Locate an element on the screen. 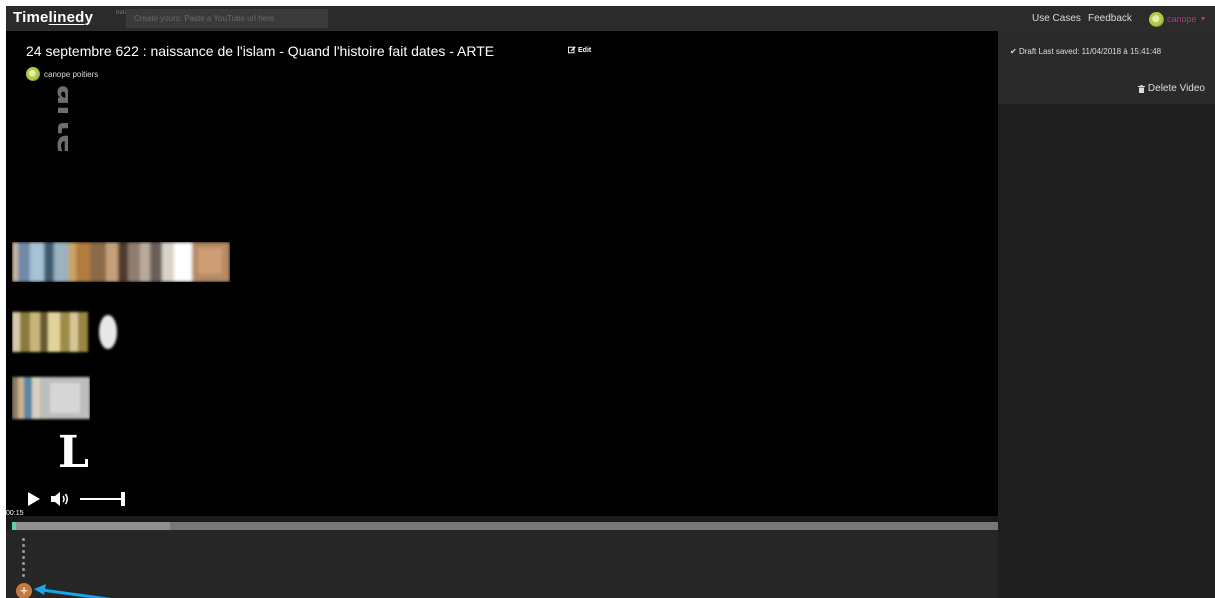 The height and width of the screenshot is (598, 1215). timeline-panel: + is located at coordinates (502, 564).